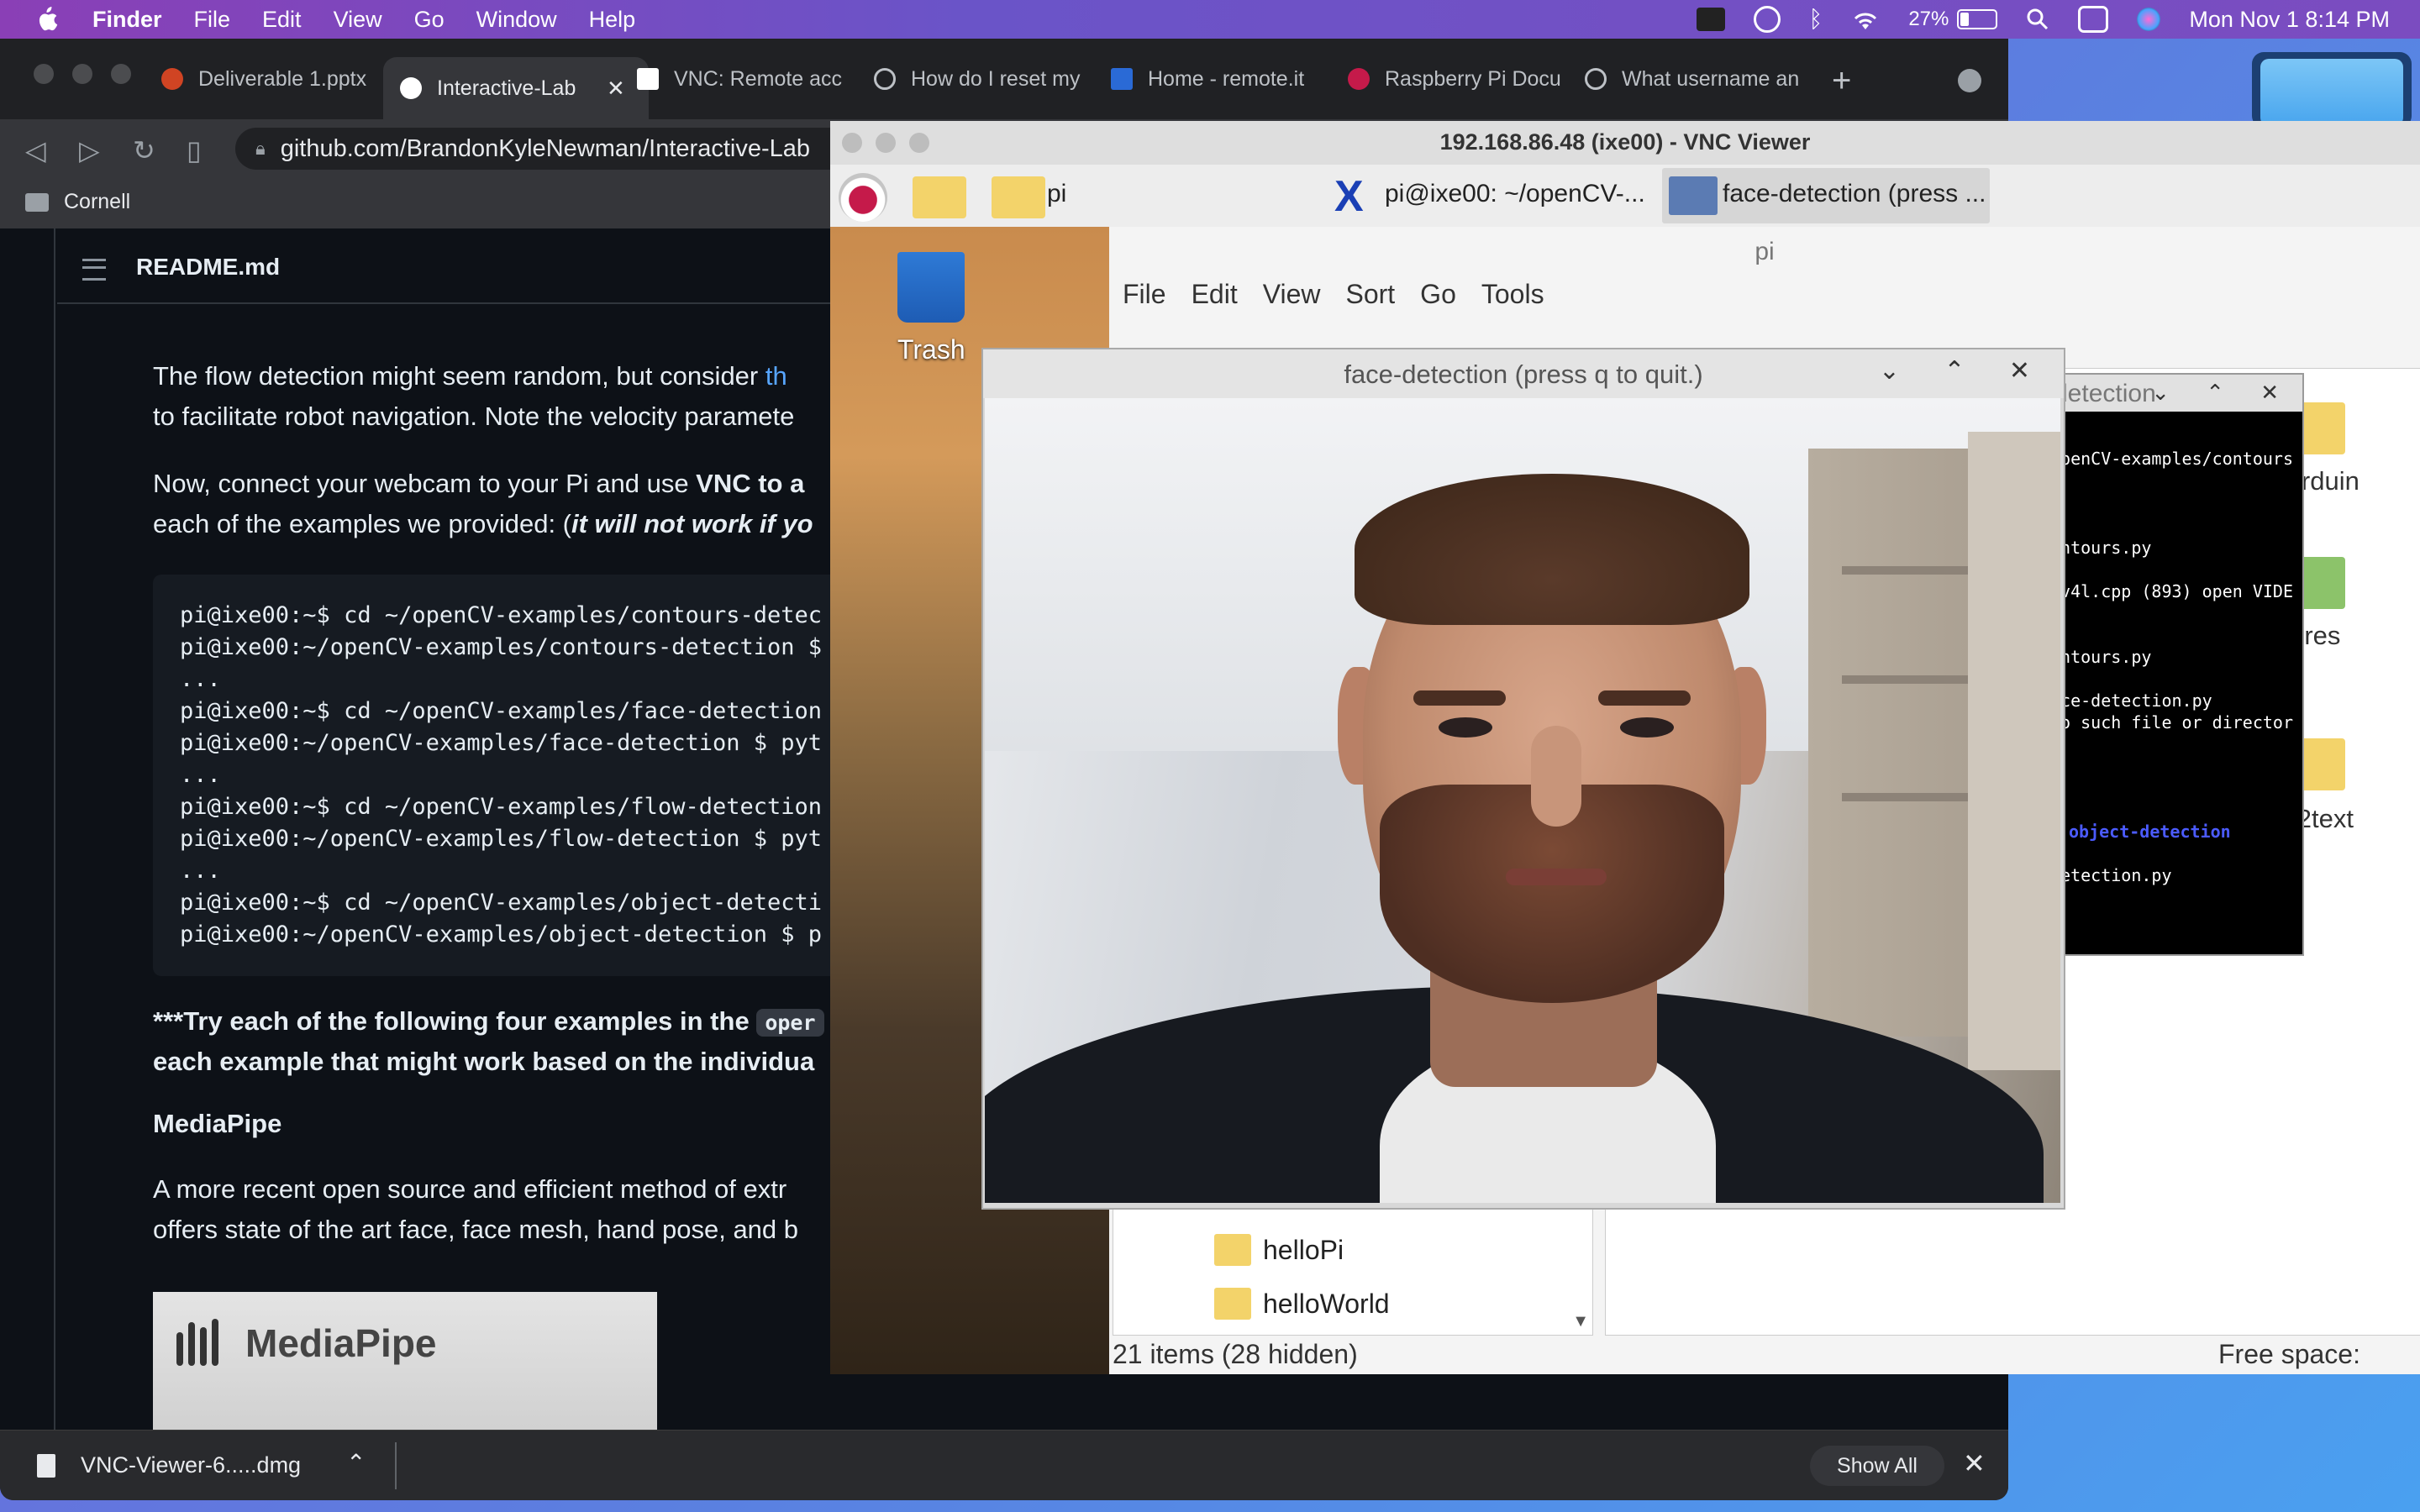 Image resolution: width=2420 pixels, height=1512 pixels. What do you see at coordinates (127, 20) in the screenshot?
I see `menu-finder: Finder` at bounding box center [127, 20].